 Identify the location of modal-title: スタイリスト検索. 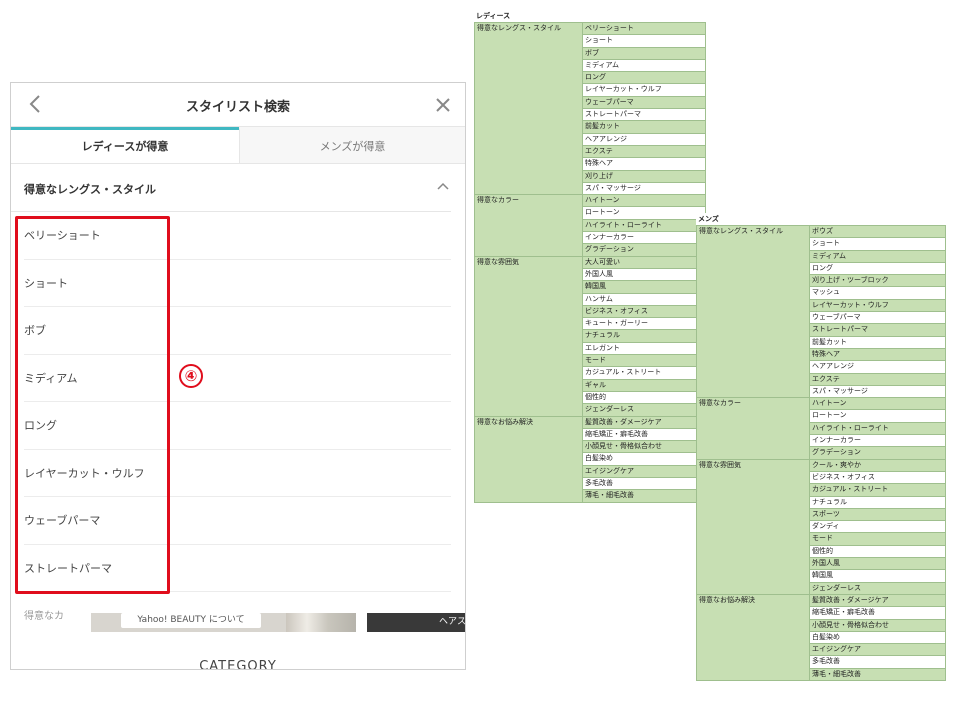
(237, 107).